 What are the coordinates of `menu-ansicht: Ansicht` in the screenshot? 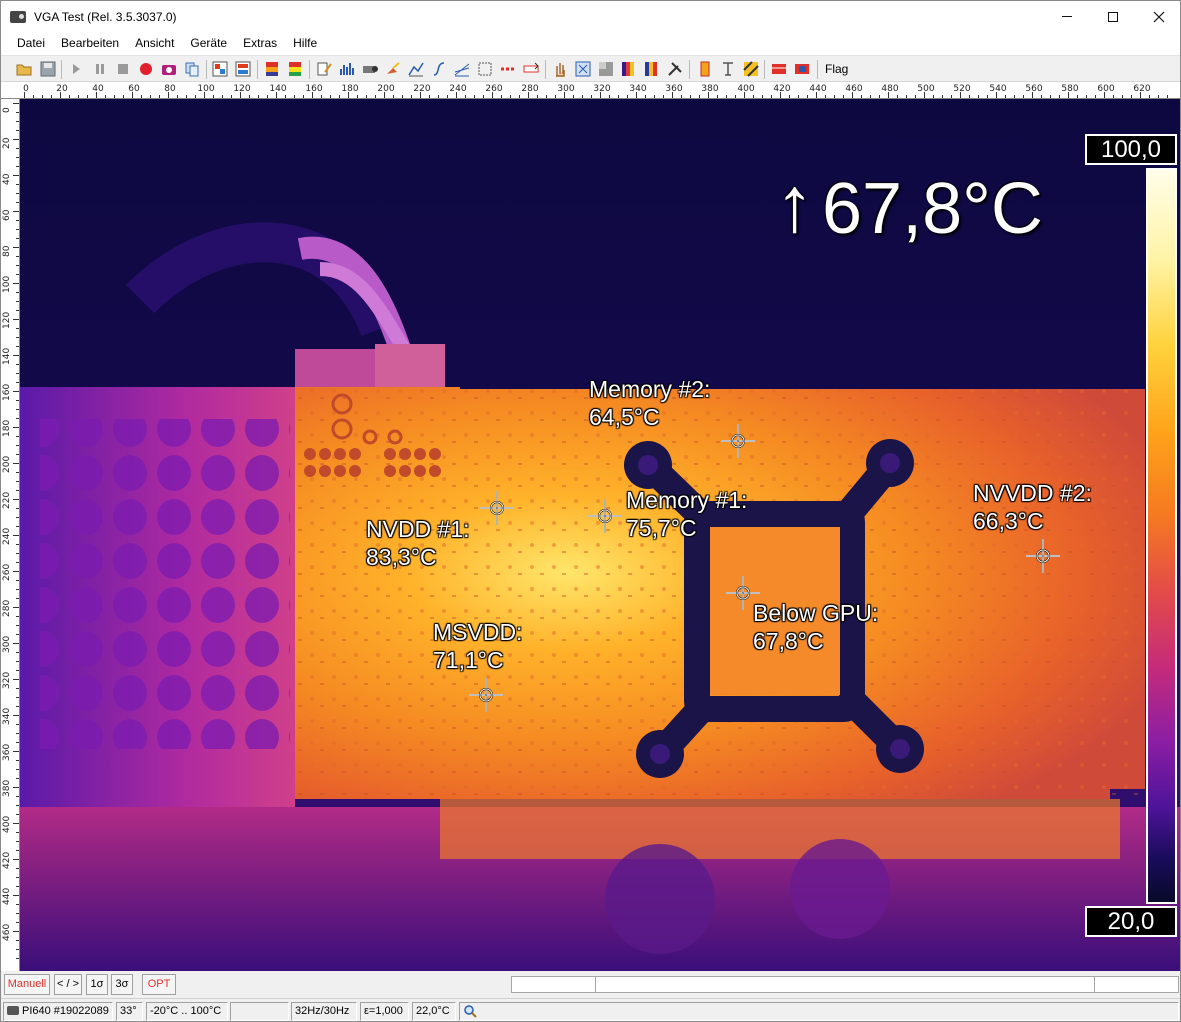 It's located at (154, 43).